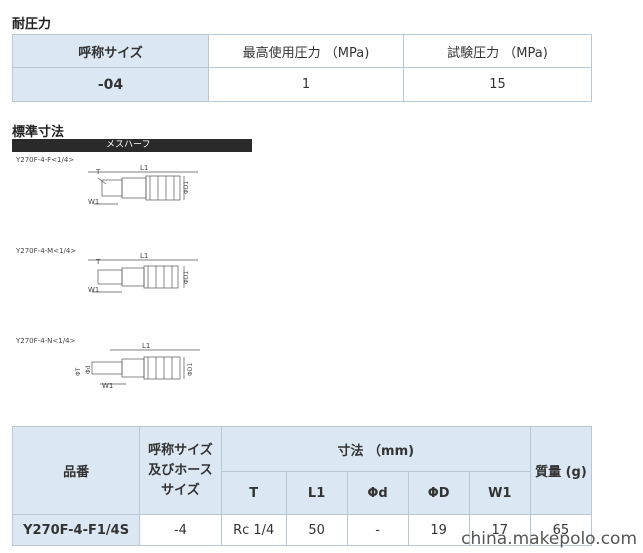 The height and width of the screenshot is (553, 643). What do you see at coordinates (253, 493) in the screenshot?
I see `header-t: T` at bounding box center [253, 493].